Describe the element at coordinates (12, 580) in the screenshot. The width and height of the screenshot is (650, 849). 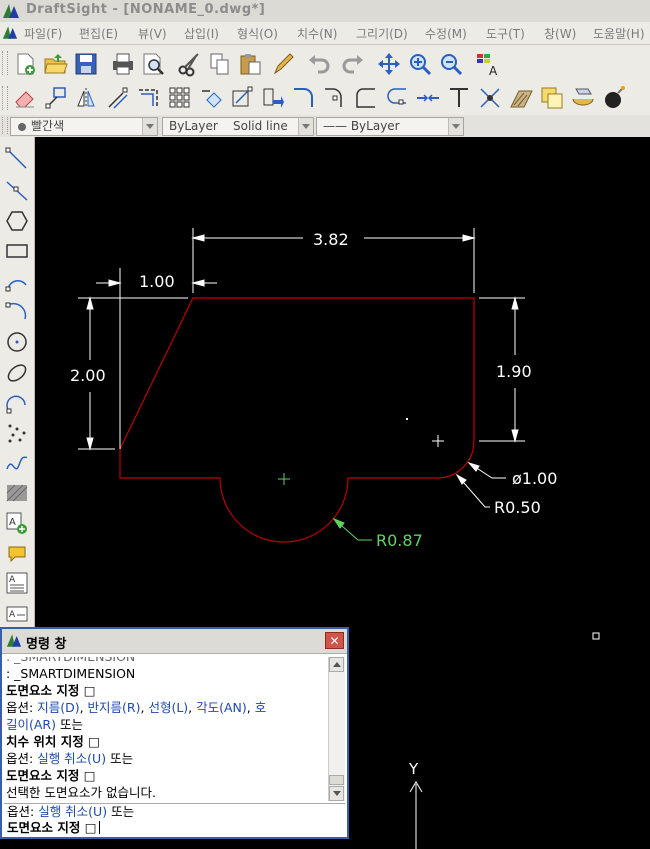
I see `svg-text: A` at that location.